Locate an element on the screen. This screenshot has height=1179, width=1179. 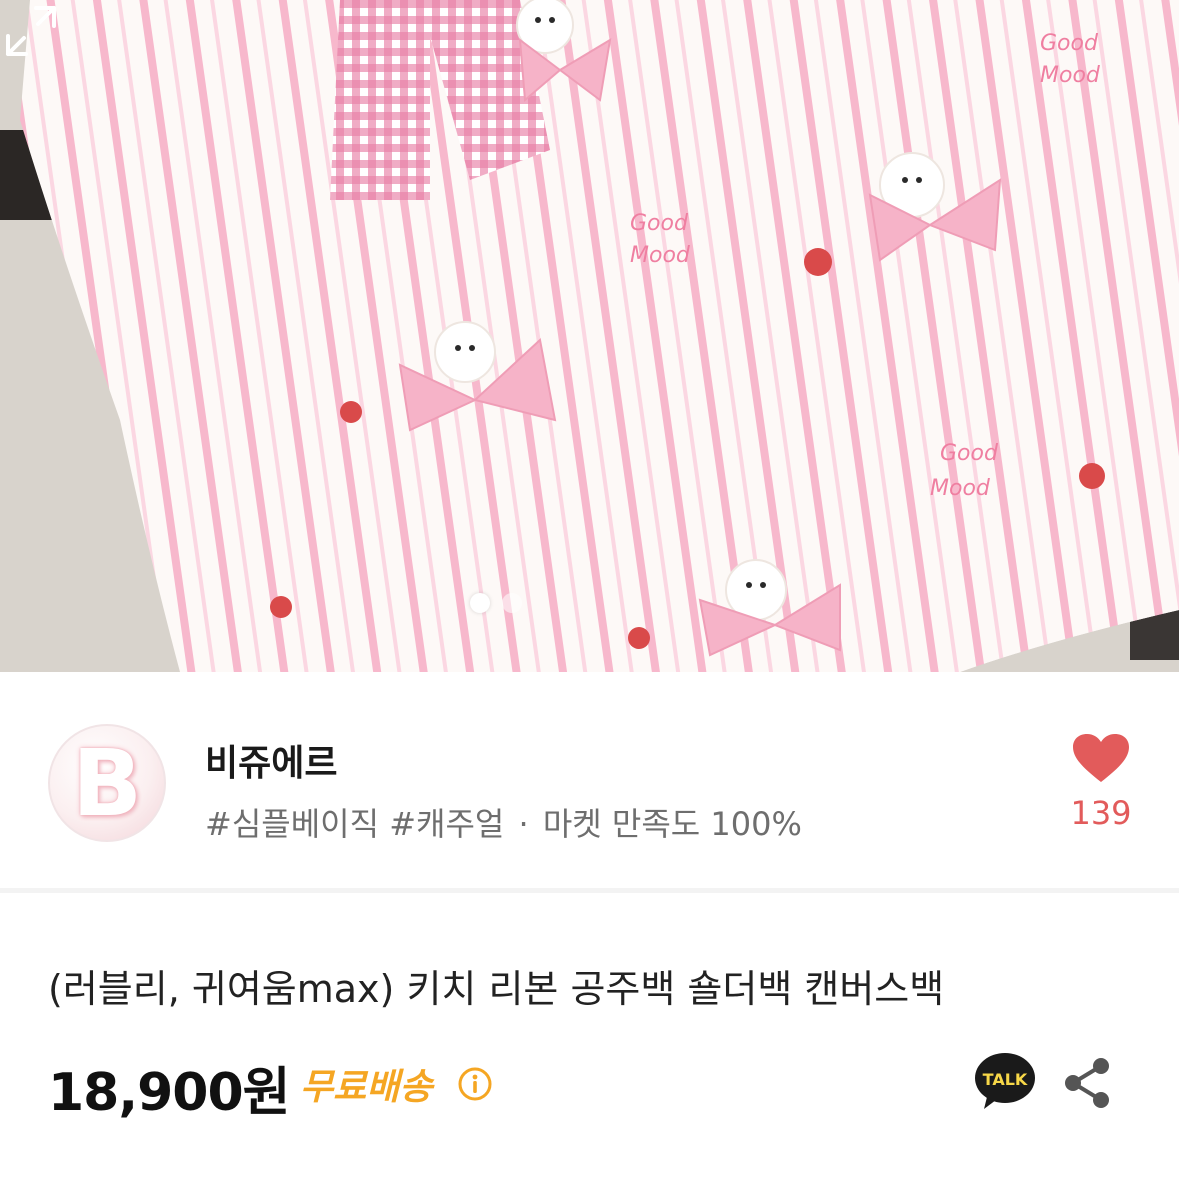
like-count: 139 is located at coordinates (1101, 813).